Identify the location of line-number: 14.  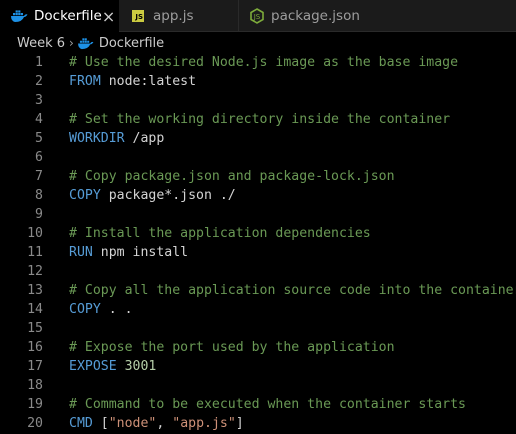
(35, 309).